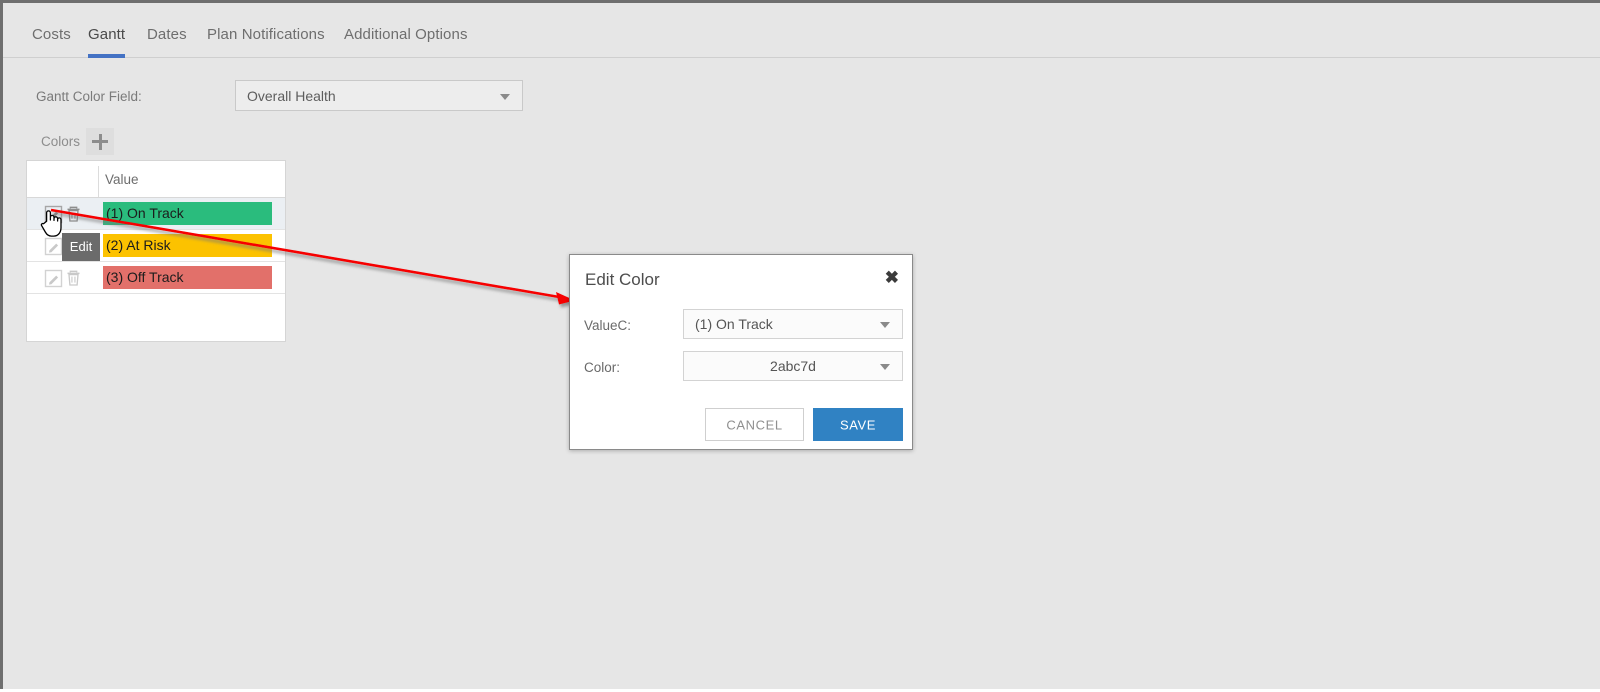  What do you see at coordinates (622, 279) in the screenshot?
I see `dialog-title: Edit Color` at bounding box center [622, 279].